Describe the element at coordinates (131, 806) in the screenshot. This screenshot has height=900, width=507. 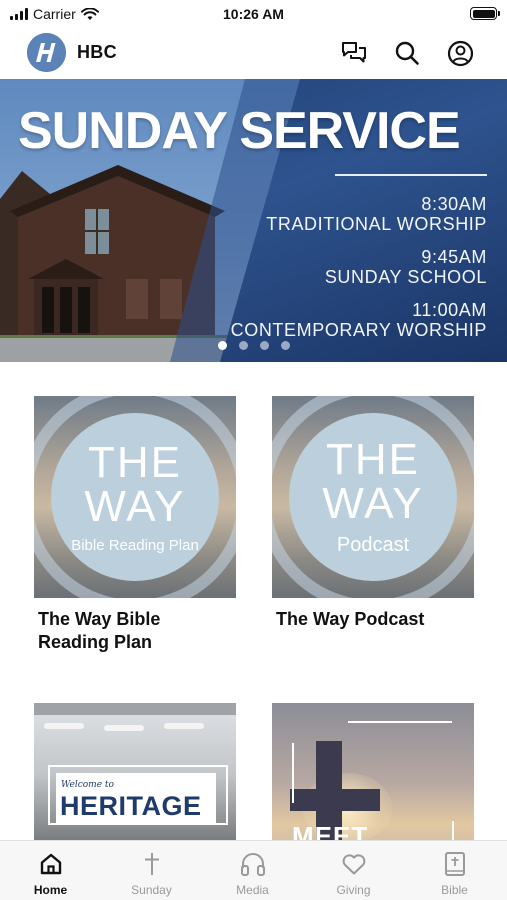
I see `heritage-title: HERITAGE` at that location.